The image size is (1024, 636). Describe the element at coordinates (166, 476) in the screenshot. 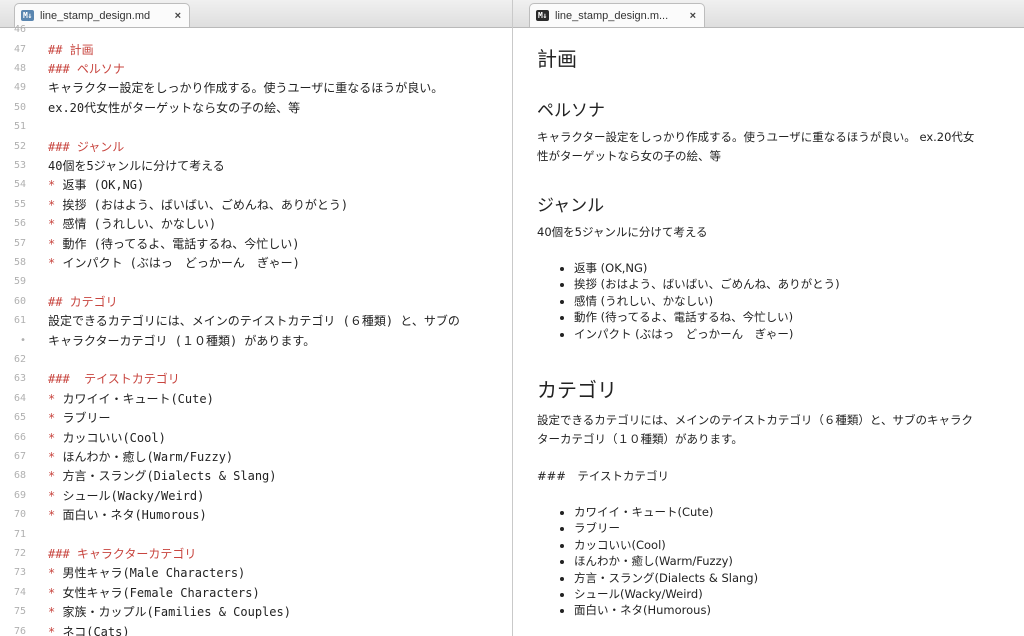

I see `text-segment: 方言・スラング(Dialects & Slang)` at that location.